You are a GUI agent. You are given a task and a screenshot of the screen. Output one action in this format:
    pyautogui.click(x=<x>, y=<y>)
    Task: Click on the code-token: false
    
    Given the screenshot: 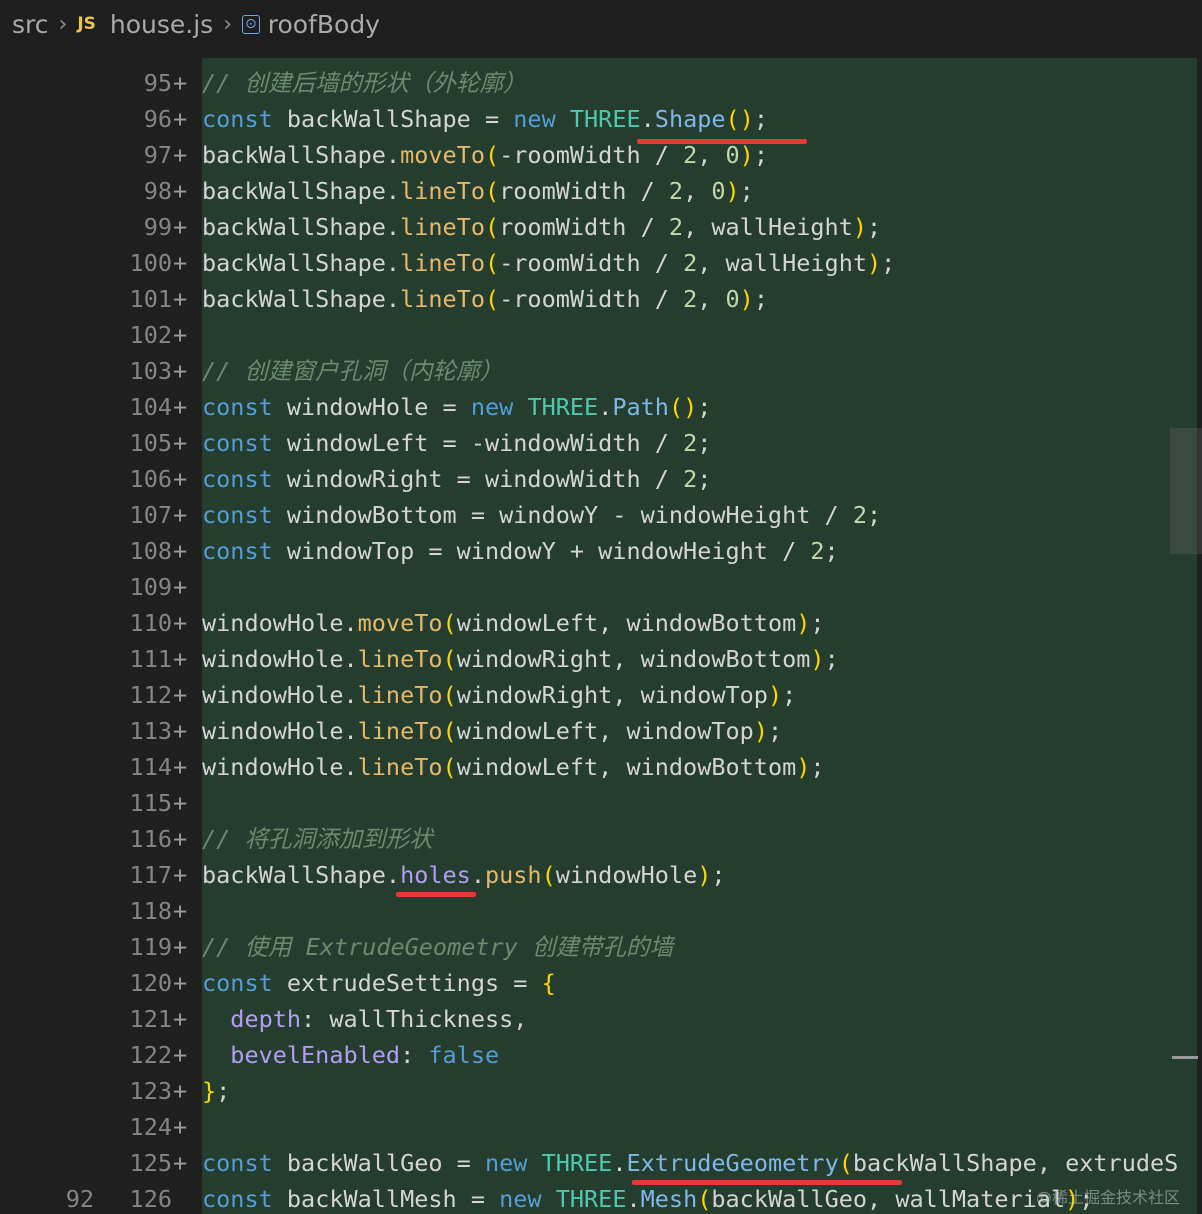 What is the action you would take?
    pyautogui.click(x=464, y=1055)
    